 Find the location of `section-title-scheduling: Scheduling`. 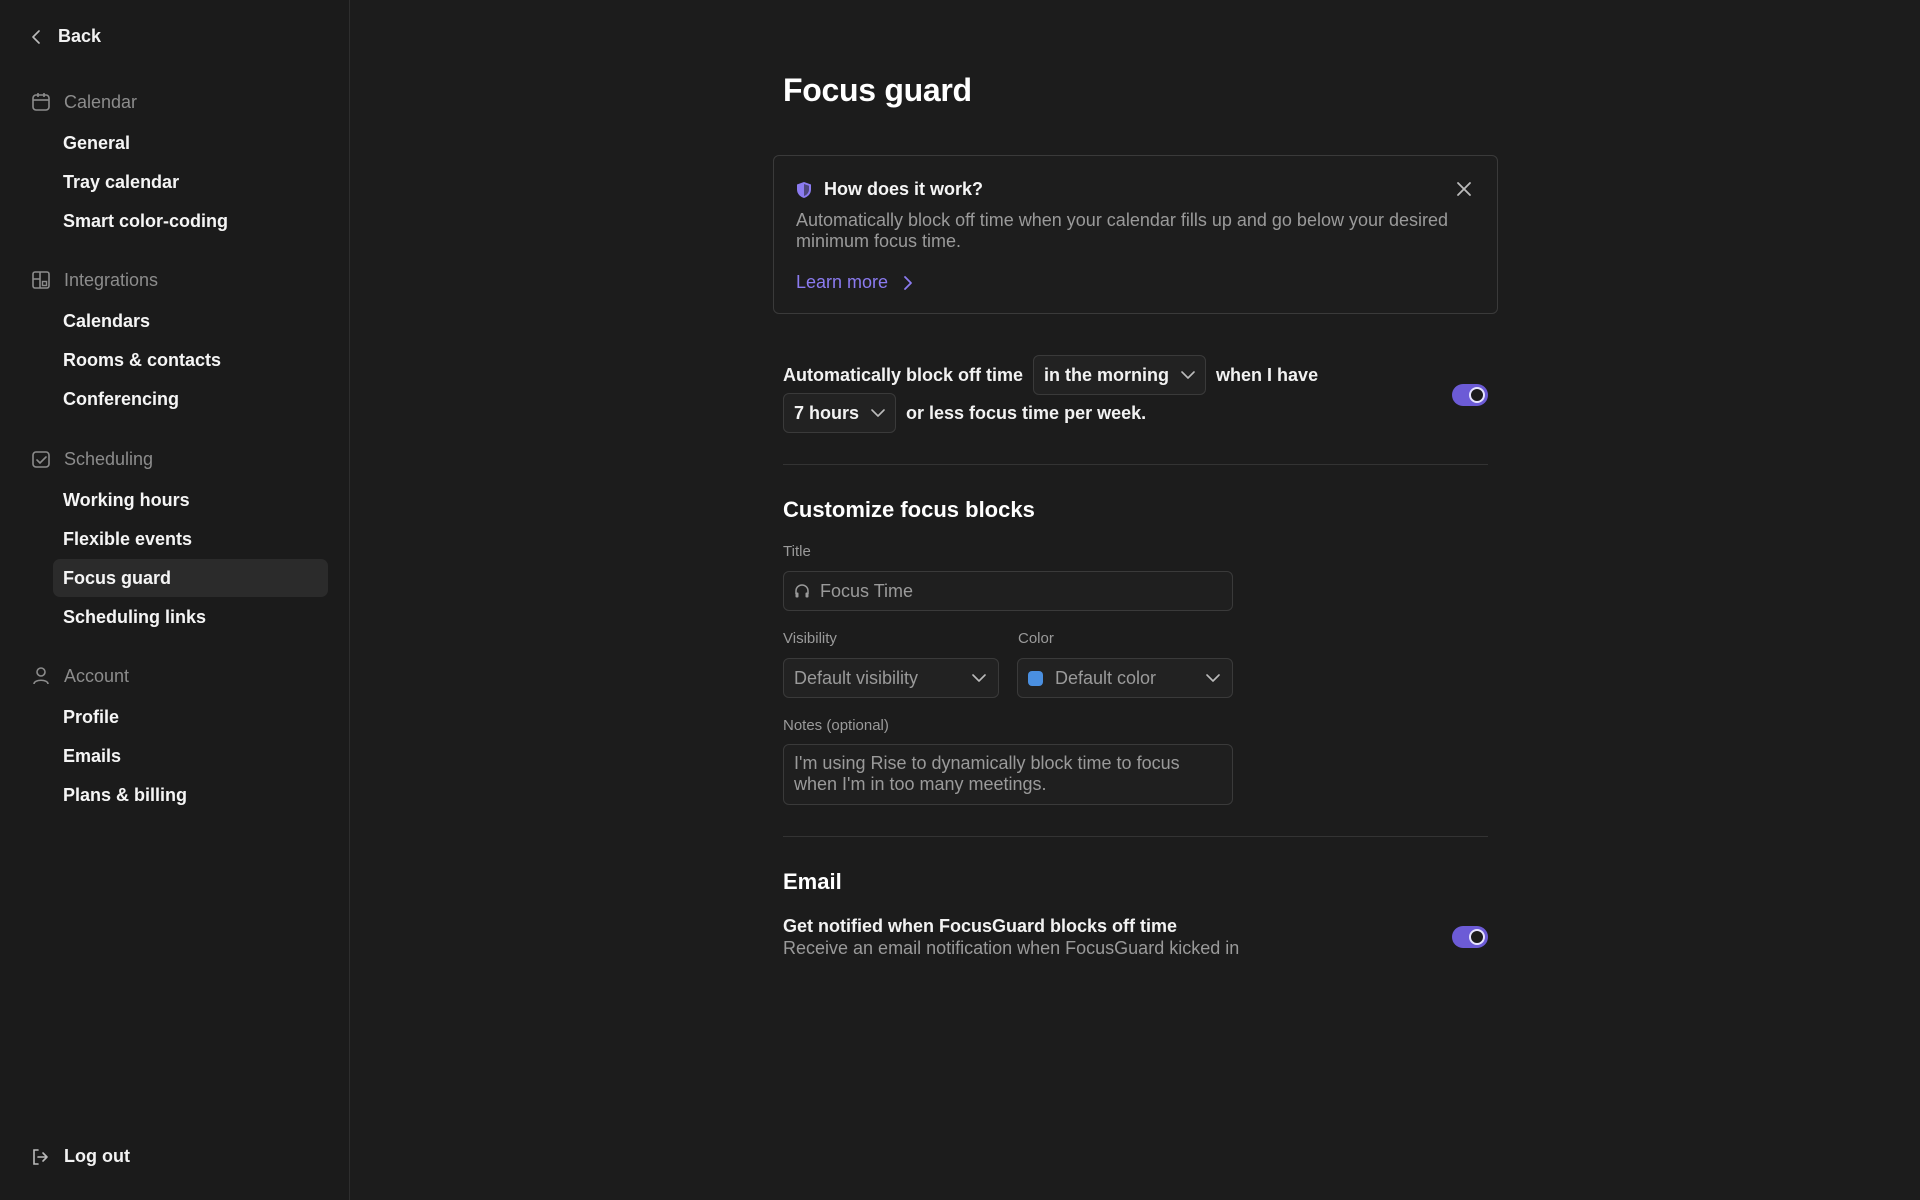

section-title-scheduling: Scheduling is located at coordinates (109, 458).